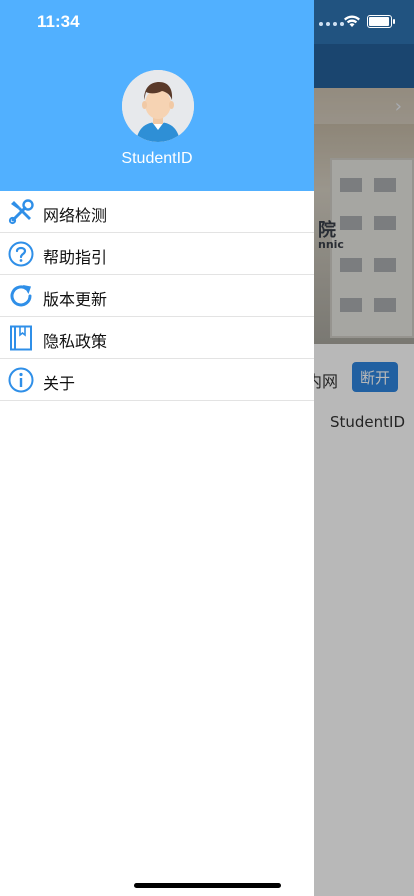 Image resolution: width=414 pixels, height=896 pixels. I want to click on menu-item-label: 隐私政策, so click(75, 341).